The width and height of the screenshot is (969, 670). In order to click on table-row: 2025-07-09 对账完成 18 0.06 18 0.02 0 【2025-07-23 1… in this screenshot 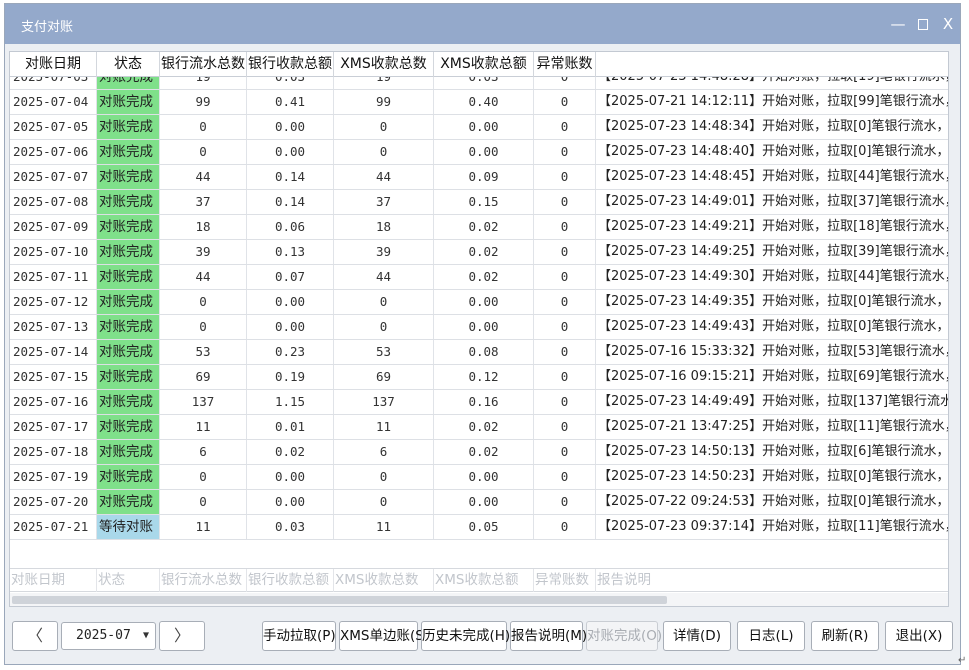, I will do `click(479, 227)`.